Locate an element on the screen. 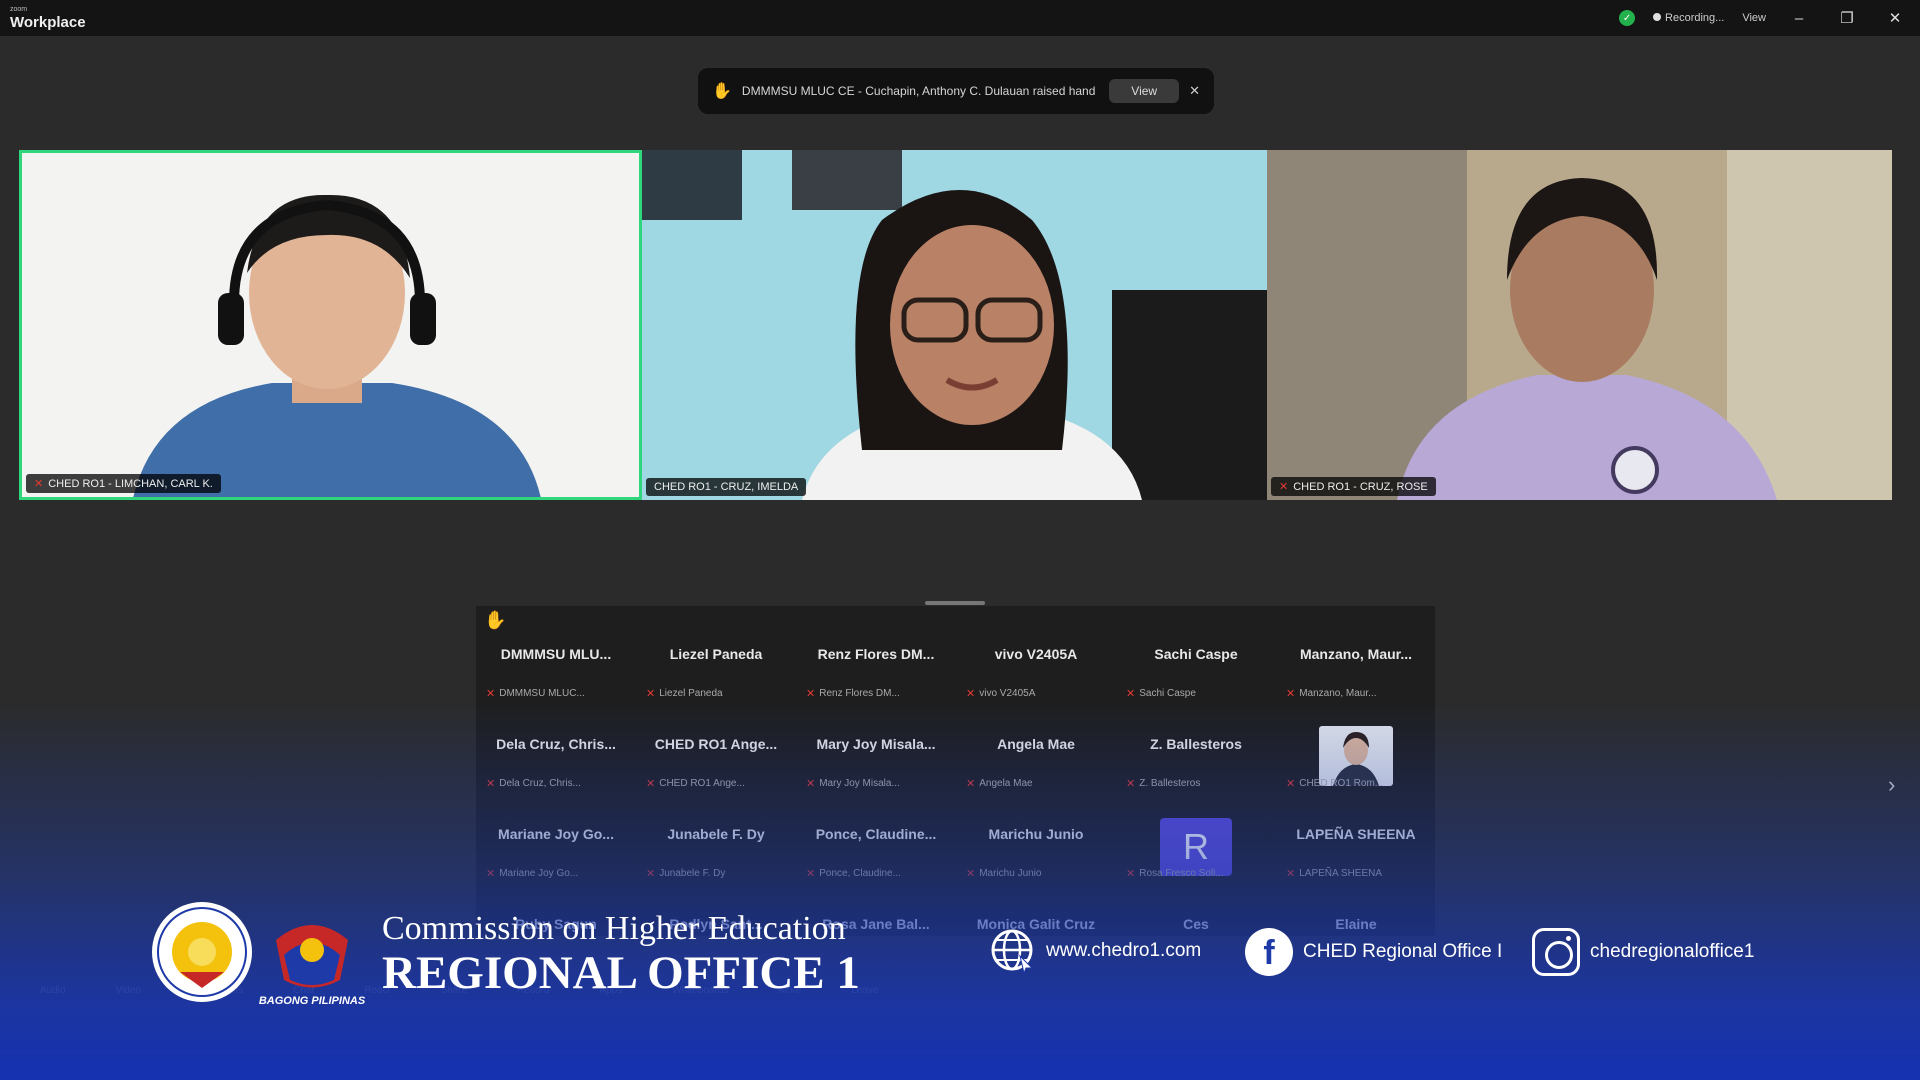 The height and width of the screenshot is (1080, 1920). participant-tile: LAPEÑA SHEENA ✕ LAPEÑA SHEENA is located at coordinates (1355, 859).